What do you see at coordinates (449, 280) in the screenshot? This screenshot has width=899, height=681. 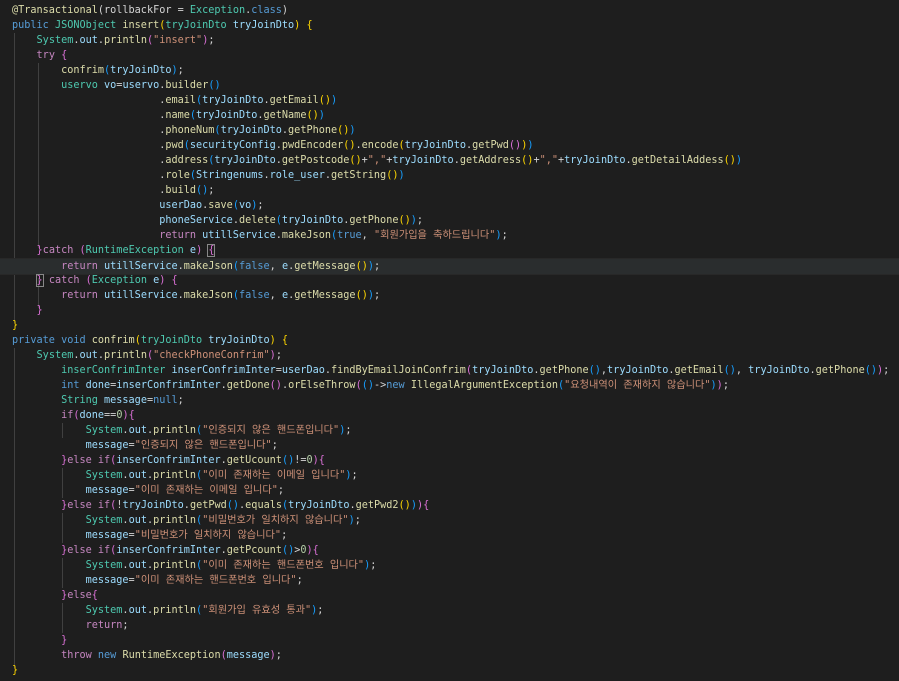 I see `code-line: } catch (Exception e) {` at bounding box center [449, 280].